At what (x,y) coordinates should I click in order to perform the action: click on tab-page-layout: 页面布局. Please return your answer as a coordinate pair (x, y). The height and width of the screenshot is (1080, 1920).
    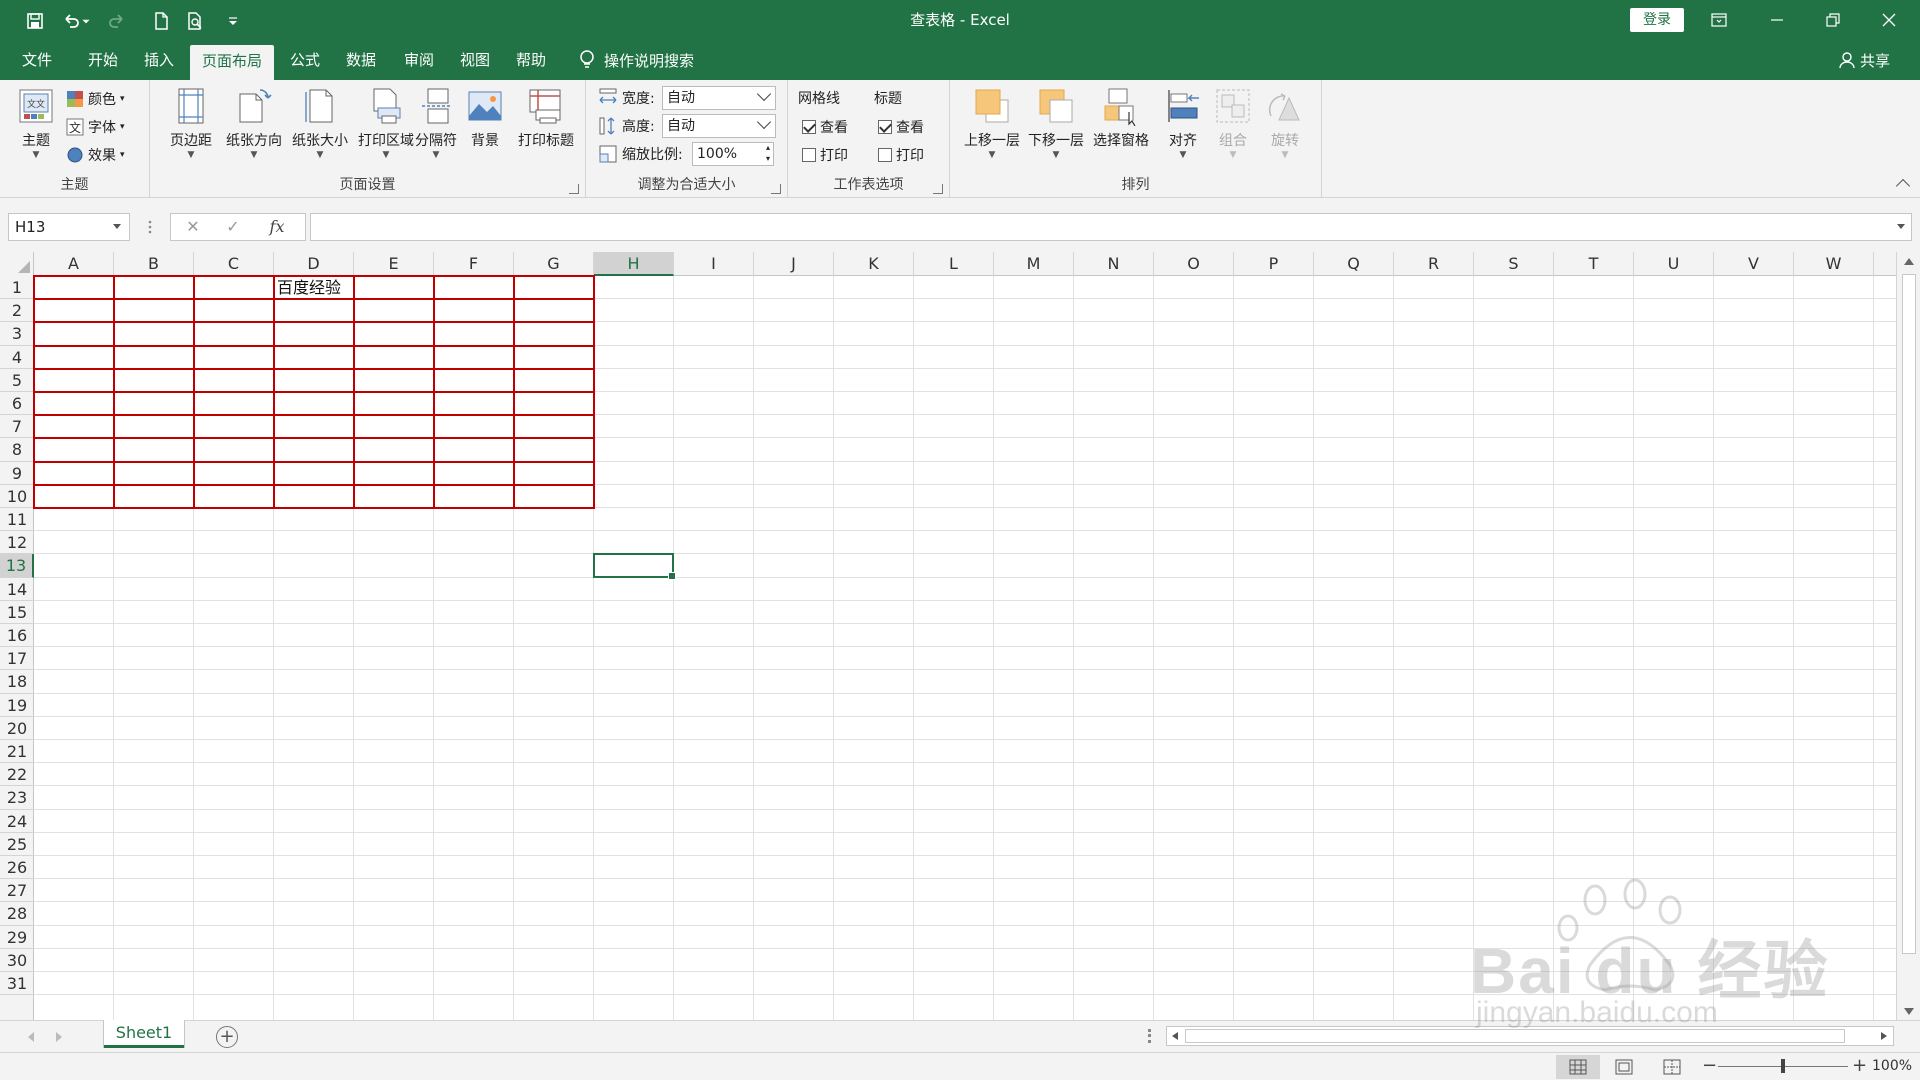
    Looking at the image, I should click on (232, 62).